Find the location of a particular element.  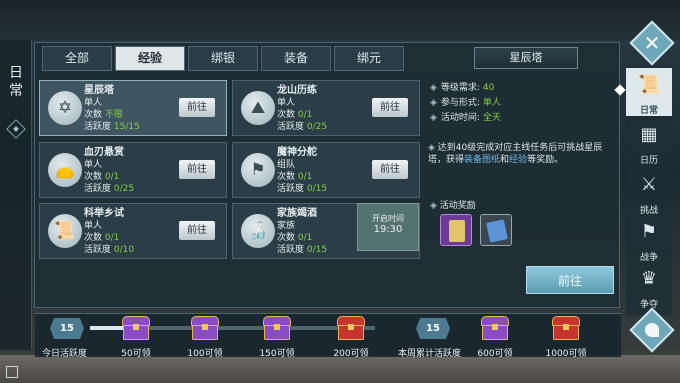

background-top is located at coordinates (340, 20).